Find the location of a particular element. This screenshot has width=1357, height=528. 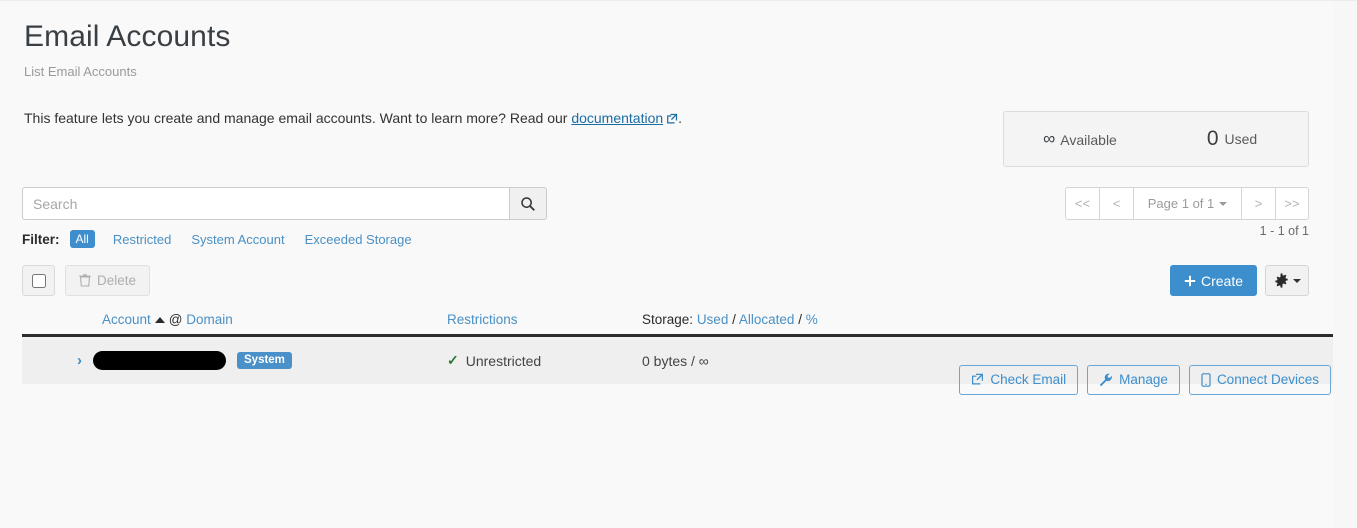

filter-item-restricted: Restricted is located at coordinates (142, 239).